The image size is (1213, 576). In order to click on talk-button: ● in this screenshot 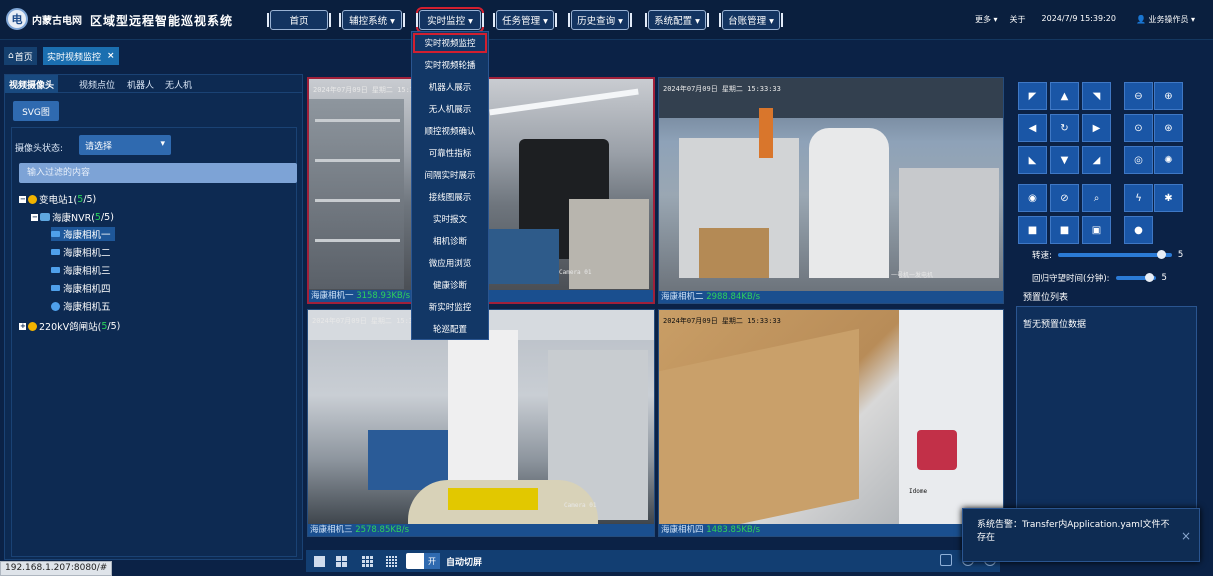, I will do `click(1138, 230)`.